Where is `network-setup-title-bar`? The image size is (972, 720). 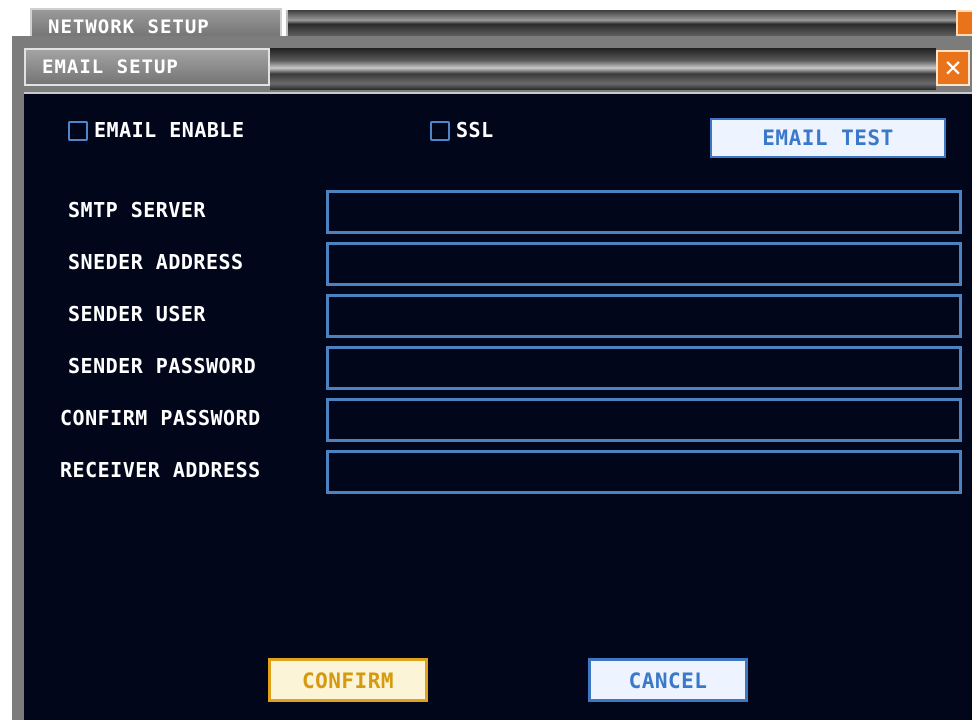
network-setup-title-bar is located at coordinates (623, 23).